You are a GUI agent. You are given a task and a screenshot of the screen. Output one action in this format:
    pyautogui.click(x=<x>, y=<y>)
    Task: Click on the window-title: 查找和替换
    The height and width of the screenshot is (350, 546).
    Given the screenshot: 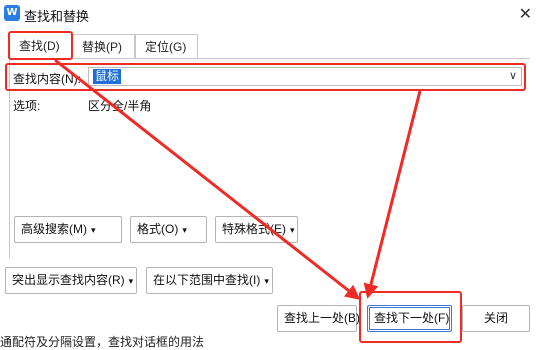 What is the action you would take?
    pyautogui.click(x=57, y=16)
    